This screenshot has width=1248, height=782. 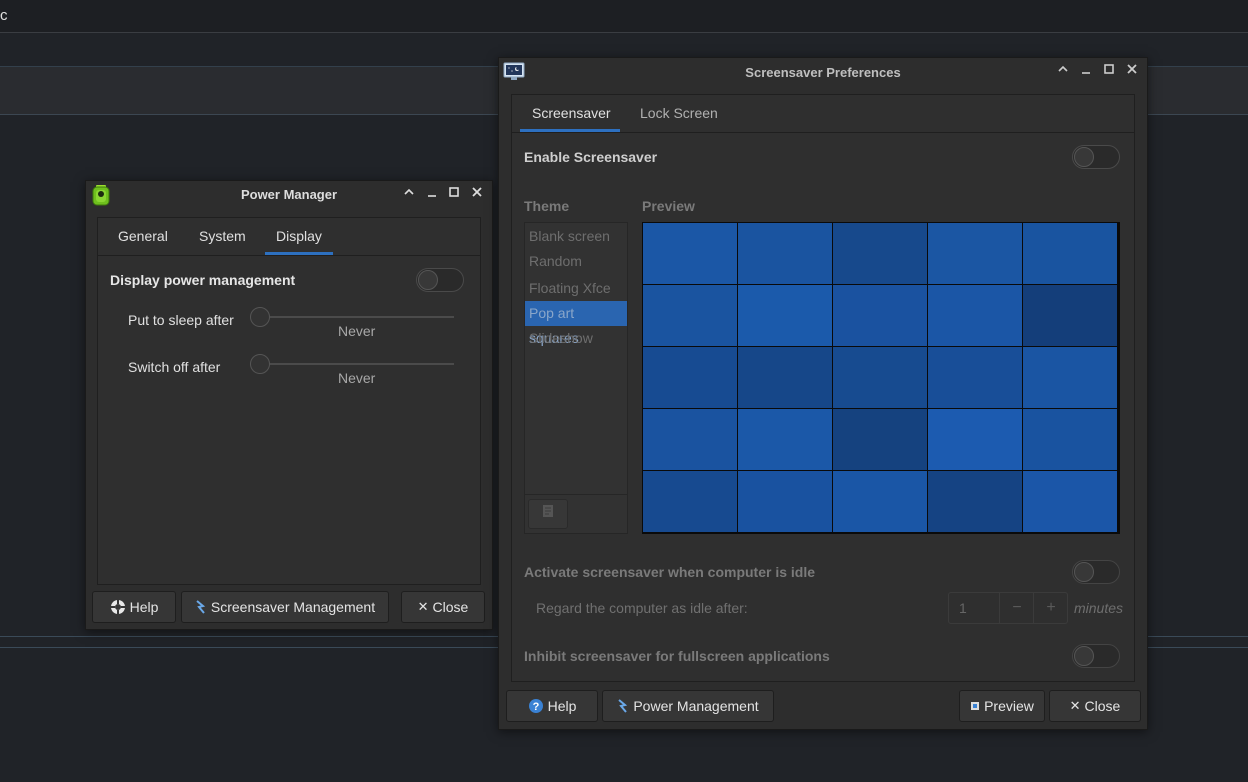 What do you see at coordinates (260, 317) in the screenshot?
I see `sleep-slider-handle` at bounding box center [260, 317].